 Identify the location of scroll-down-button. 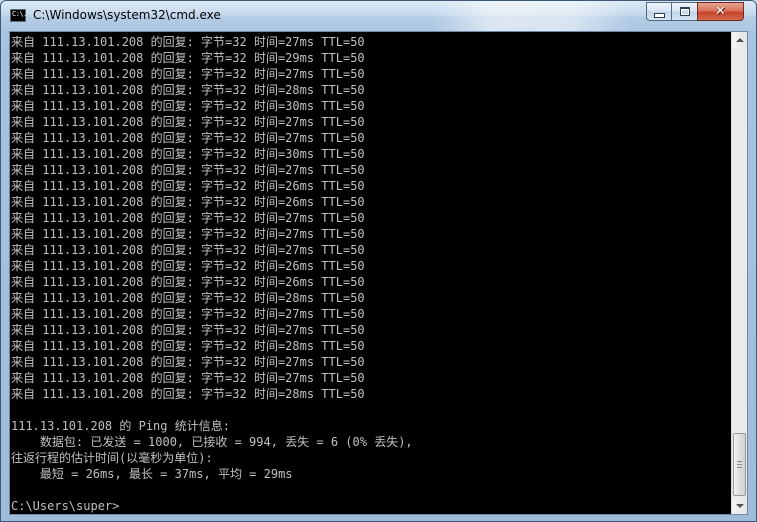
(739, 506).